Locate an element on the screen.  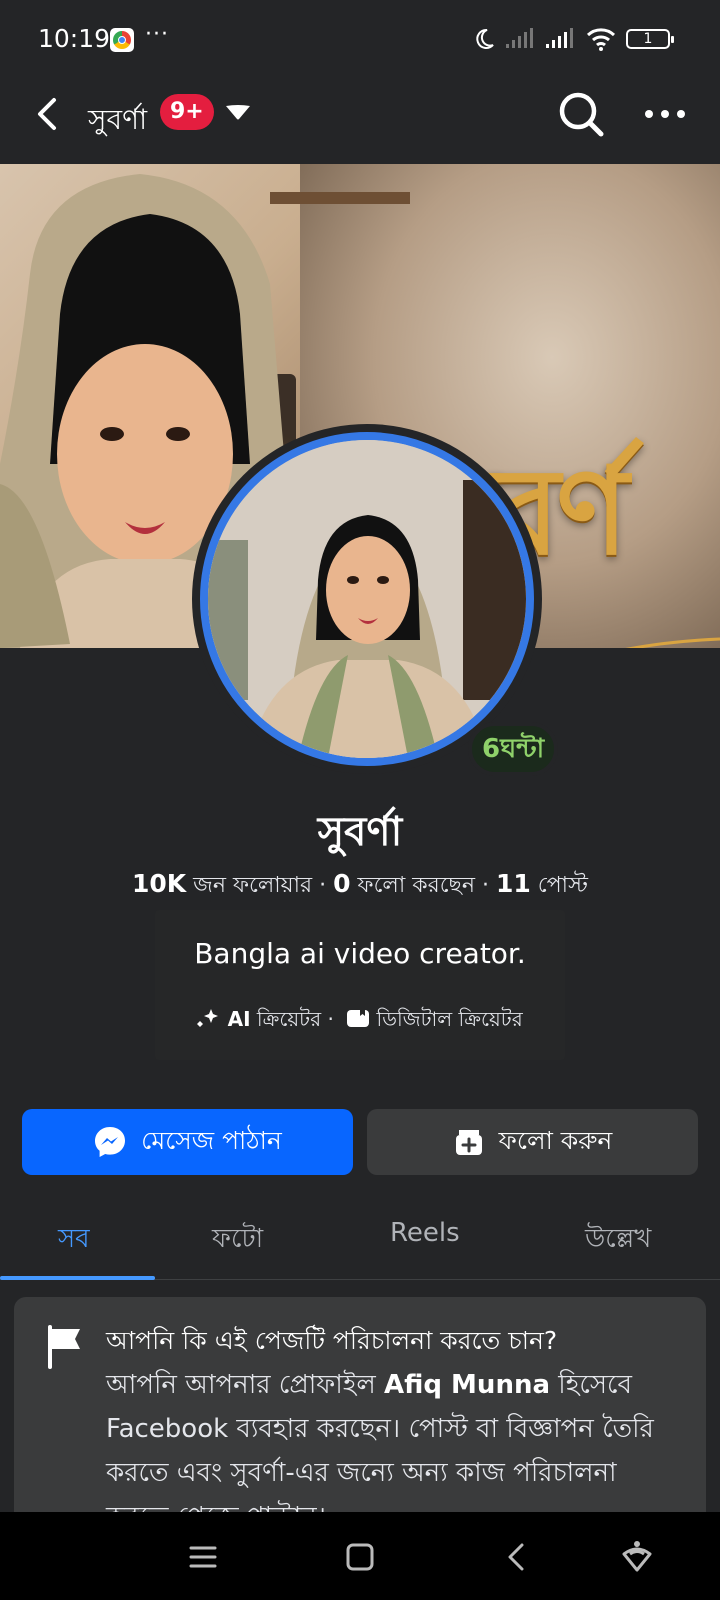
tab-all: সব is located at coordinates (74, 1240).